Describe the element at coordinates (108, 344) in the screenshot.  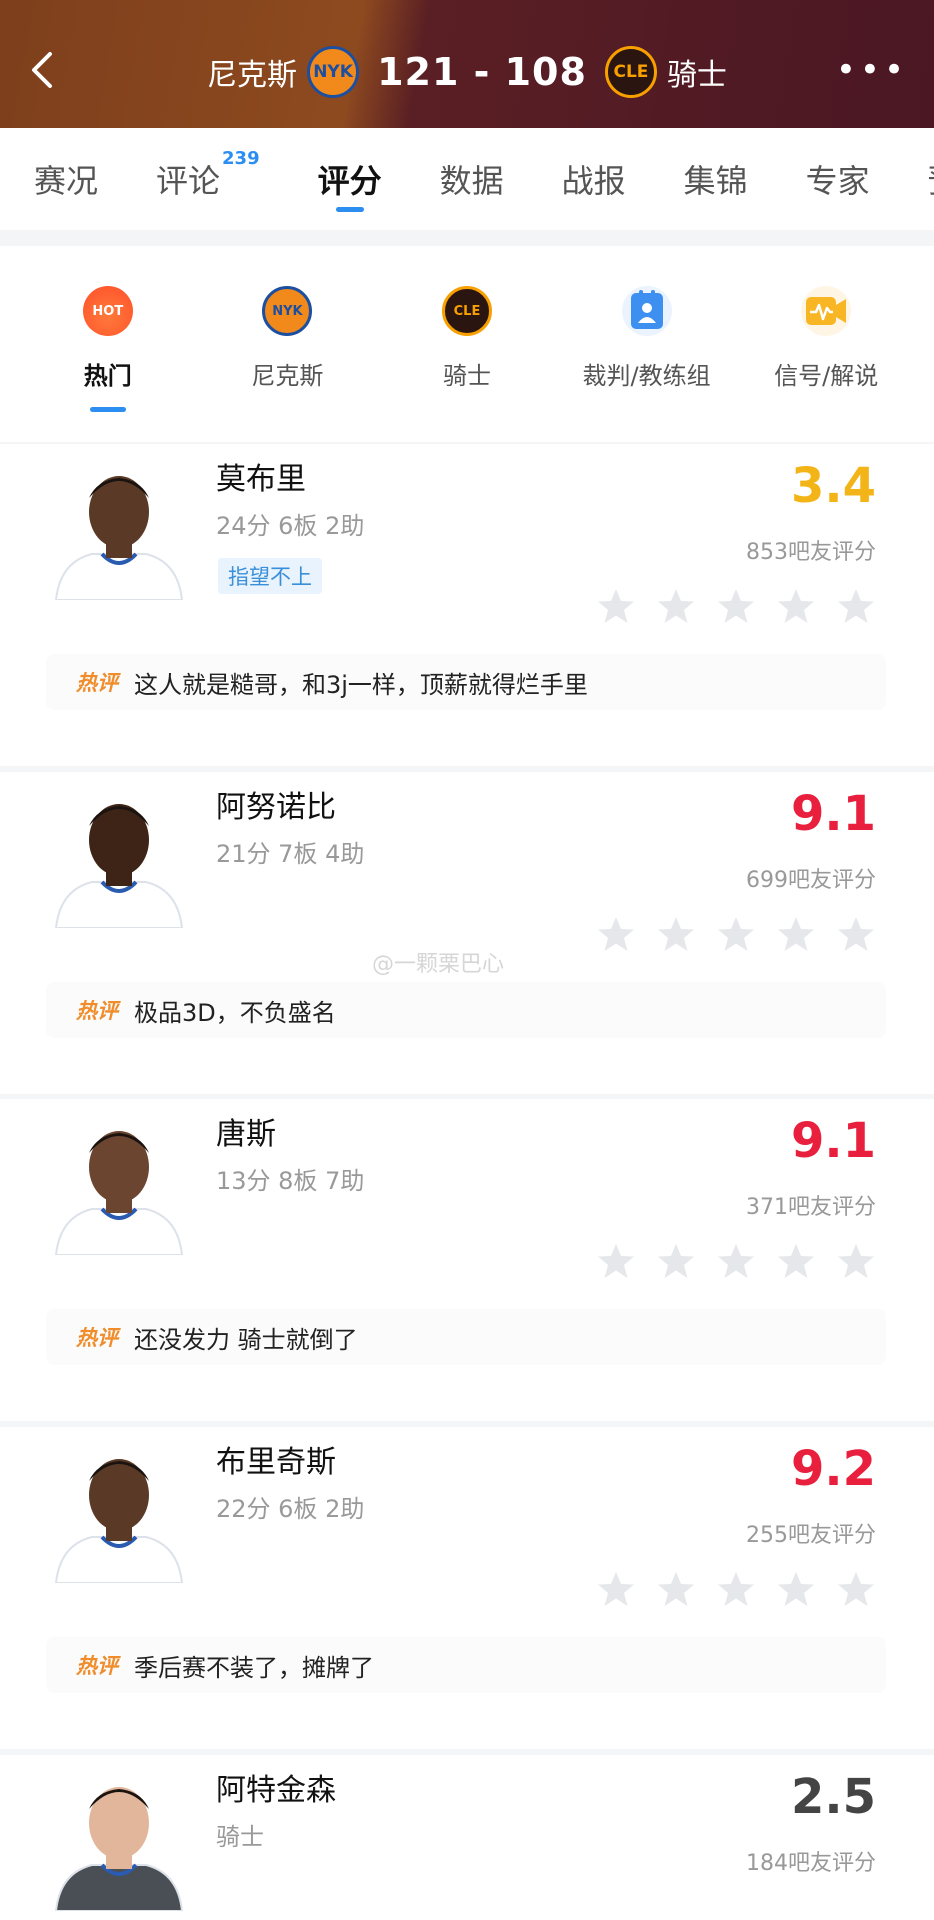
I see `category-hot: HOT 热门` at that location.